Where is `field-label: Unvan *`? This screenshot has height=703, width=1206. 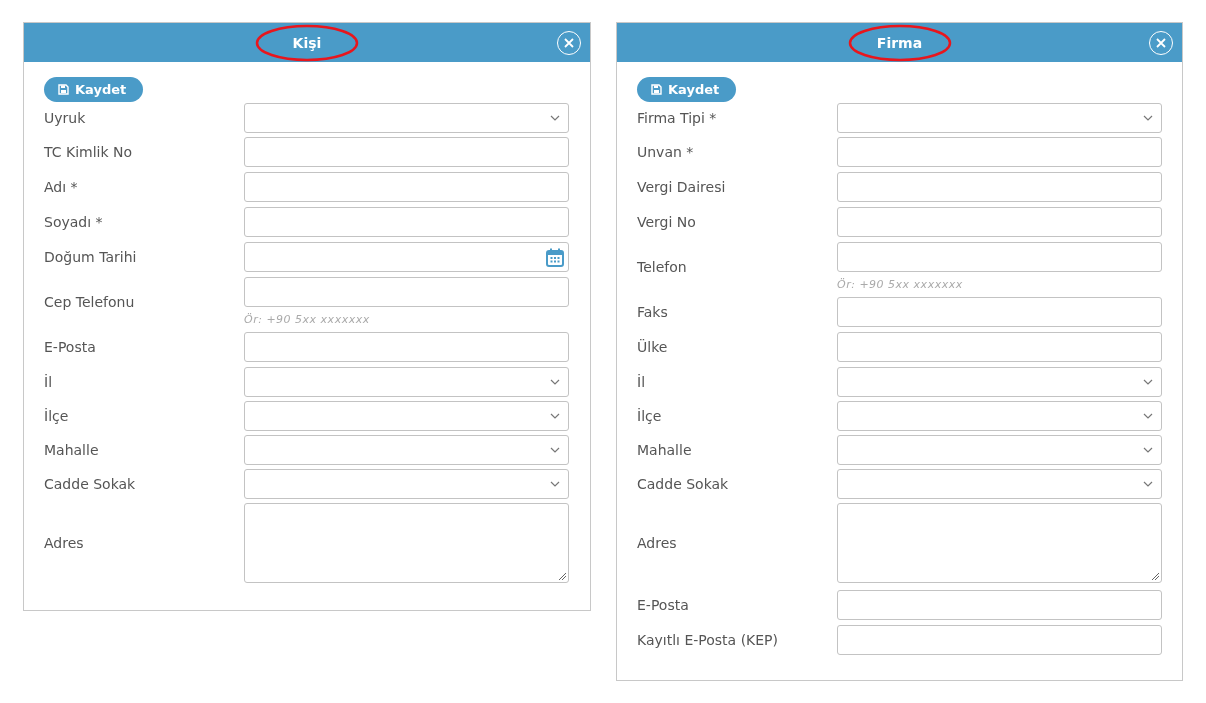
field-label: Unvan * is located at coordinates (666, 152).